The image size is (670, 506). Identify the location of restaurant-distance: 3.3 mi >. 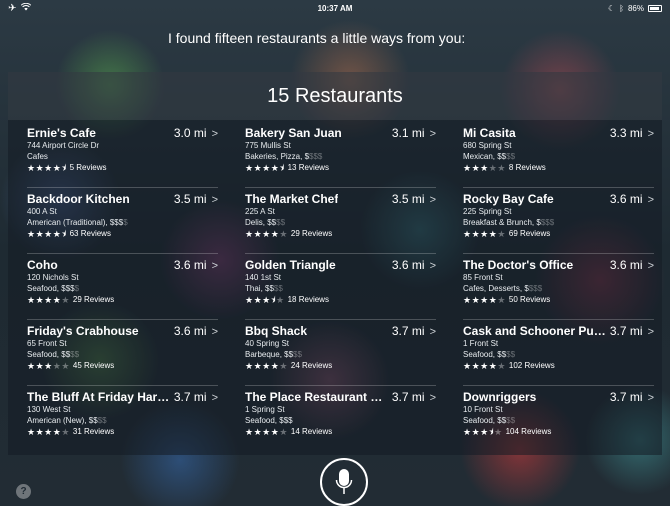
(632, 133).